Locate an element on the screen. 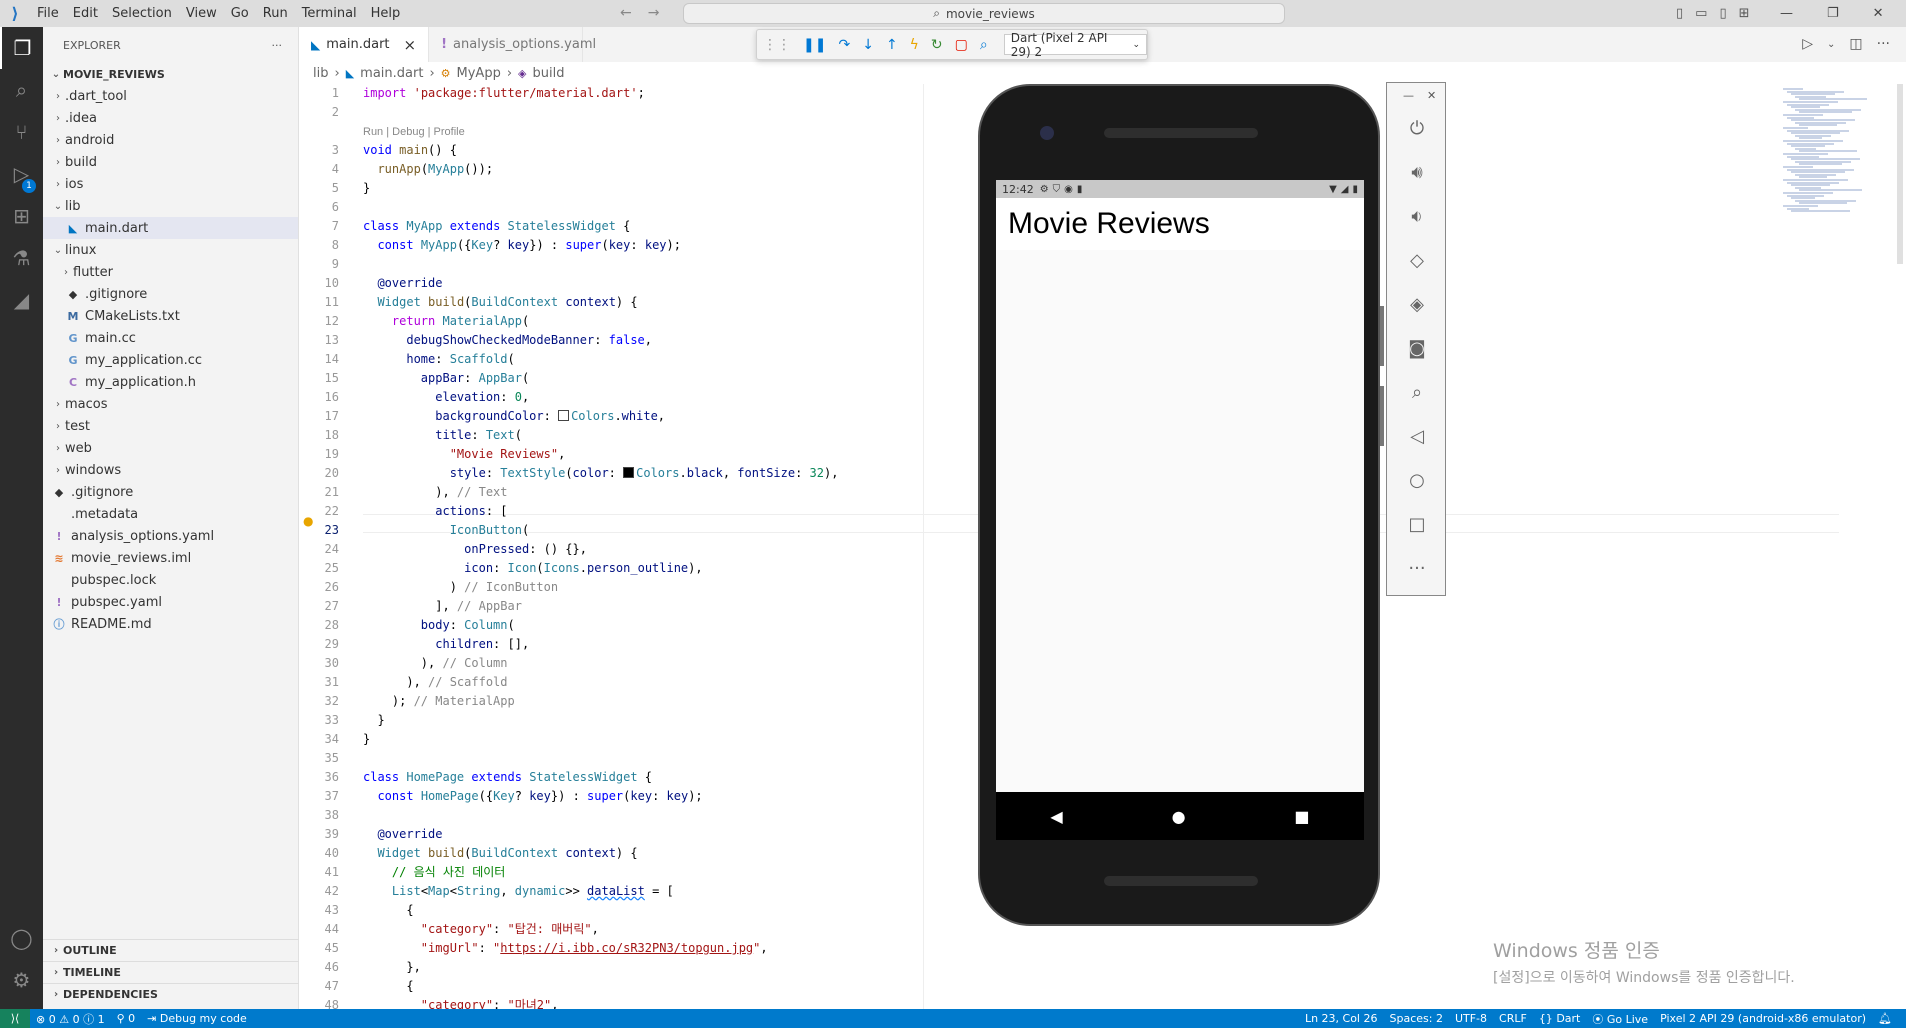 Image resolution: width=1906 pixels, height=1028 pixels. step-out-icon: ↑ is located at coordinates (892, 45).